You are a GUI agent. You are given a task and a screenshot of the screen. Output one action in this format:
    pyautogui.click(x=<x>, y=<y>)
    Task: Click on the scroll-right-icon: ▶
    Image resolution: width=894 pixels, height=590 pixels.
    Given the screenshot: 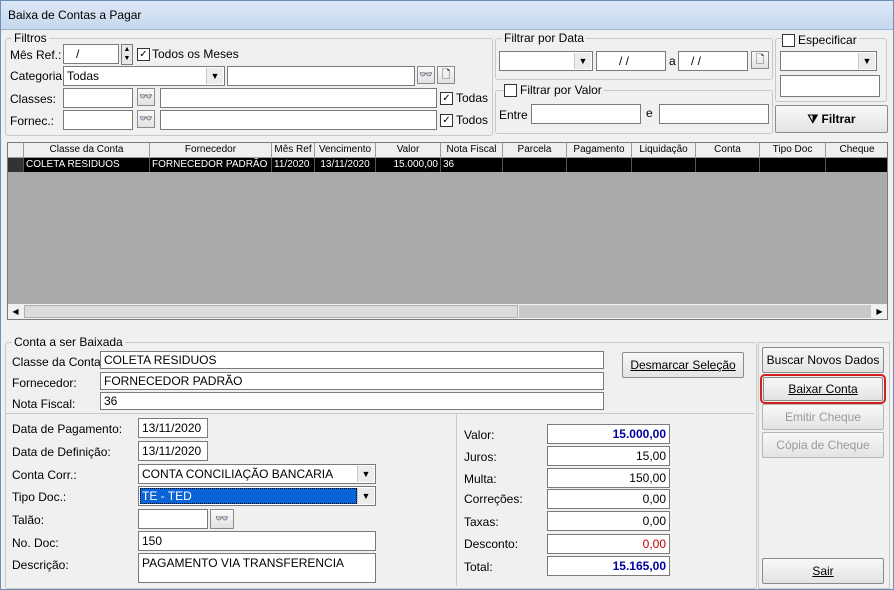 What is the action you would take?
    pyautogui.click(x=879, y=311)
    